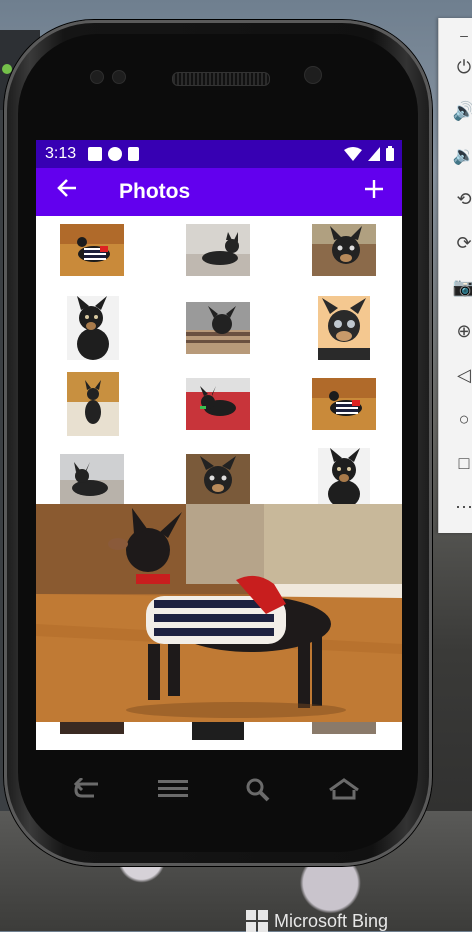  What do you see at coordinates (119, 77) in the screenshot?
I see `light-sensor` at bounding box center [119, 77].